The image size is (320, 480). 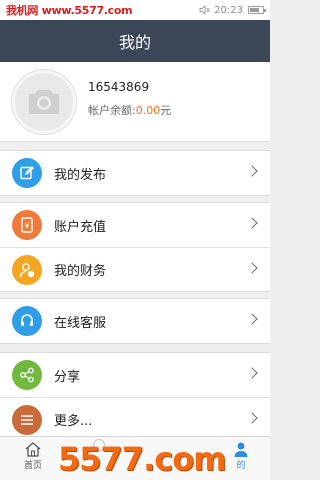 I want to click on menu-item-publish: 我的发布, so click(x=135, y=173).